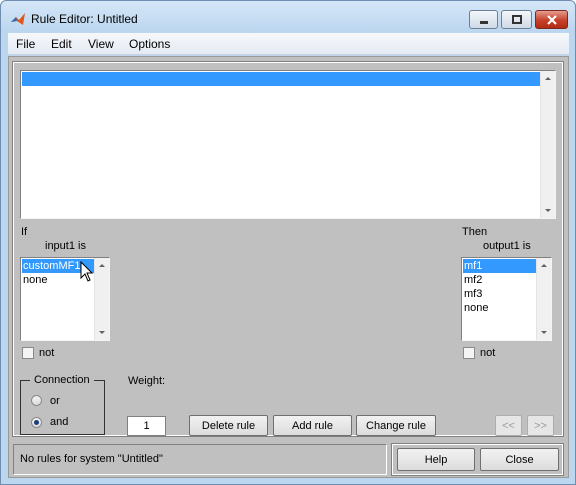 The width and height of the screenshot is (576, 485). What do you see at coordinates (519, 459) in the screenshot?
I see `close-button: Close` at bounding box center [519, 459].